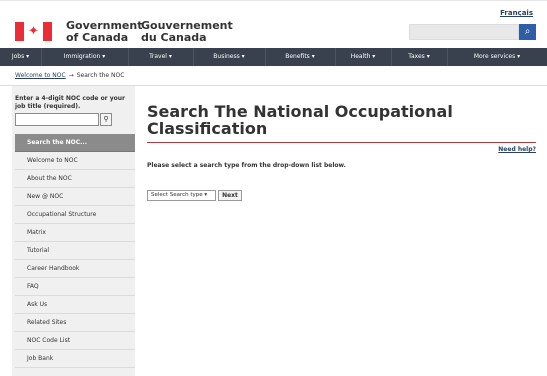 This screenshot has height=376, width=547. I want to click on canada-flag-icon: ✦, so click(33, 31).